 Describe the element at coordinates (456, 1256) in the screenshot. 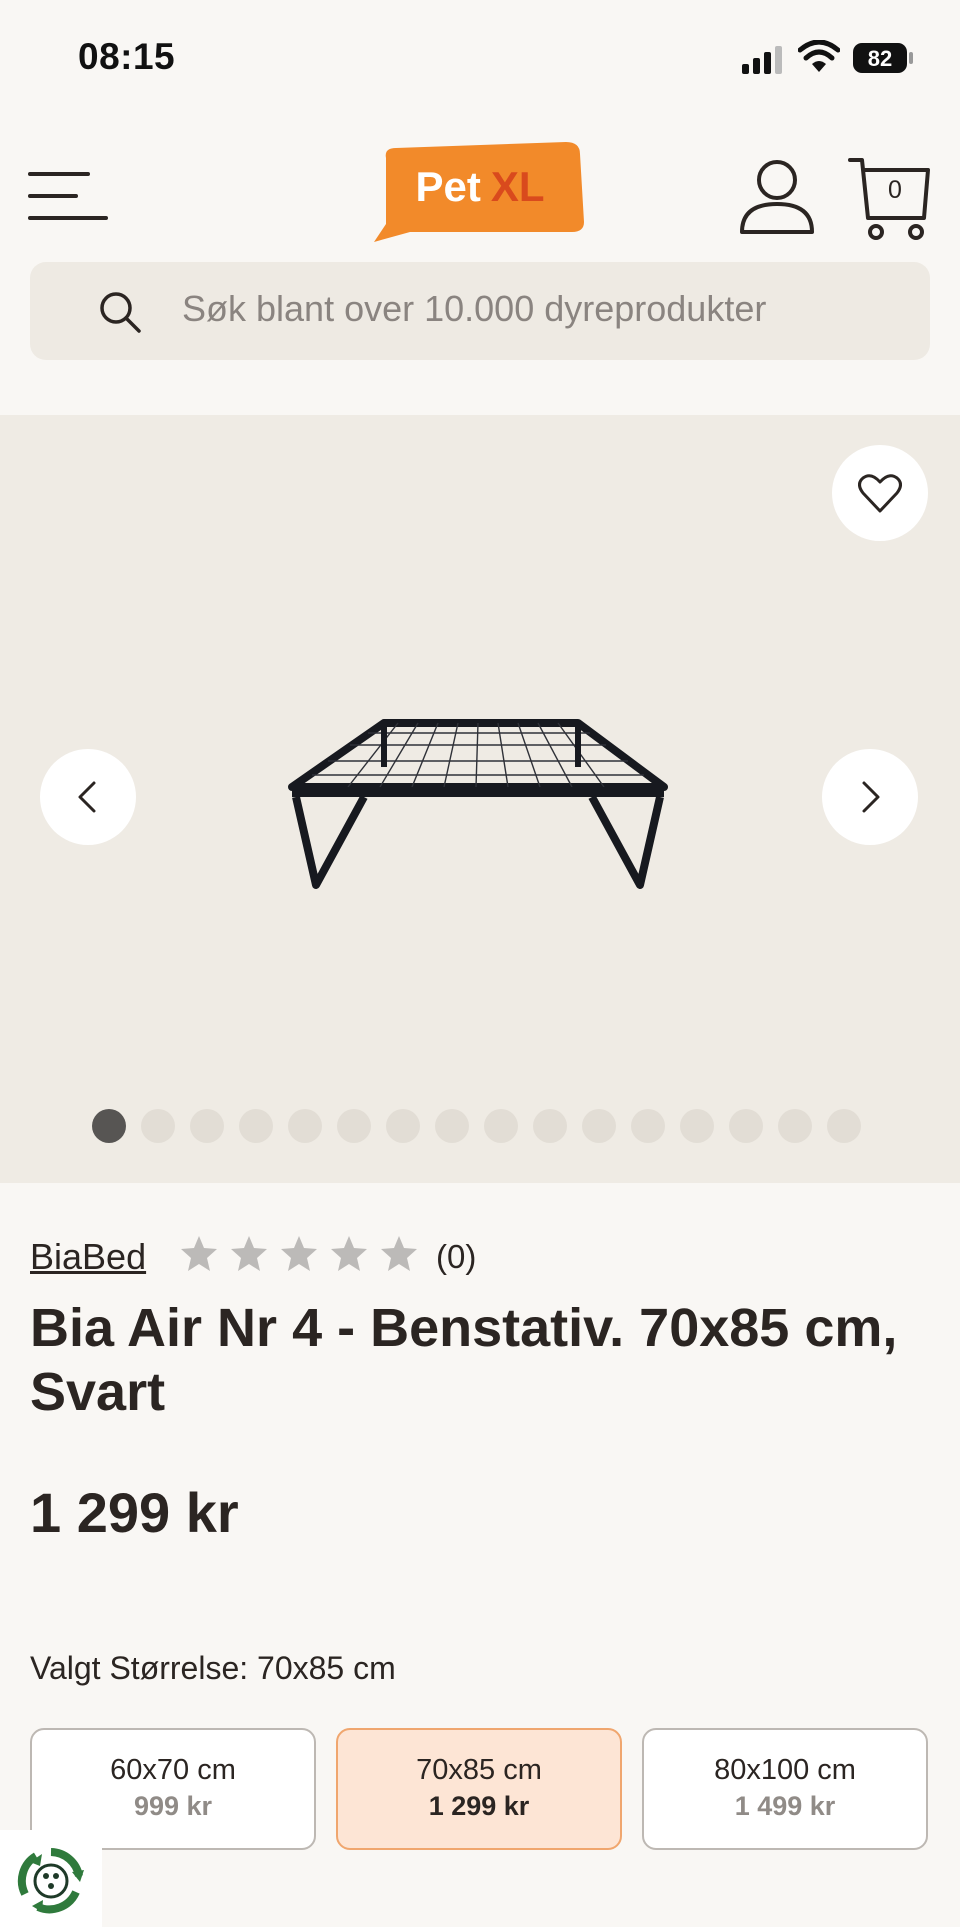

I see `rating-count: (0)` at that location.